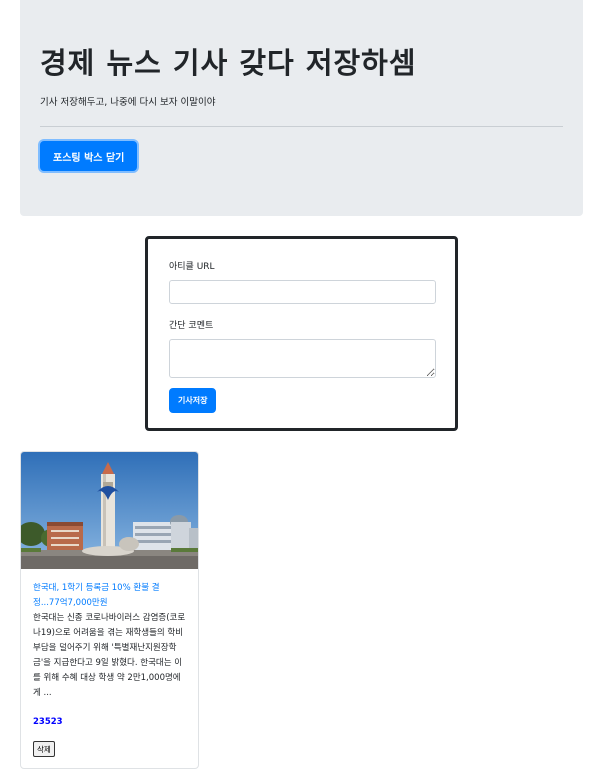  What do you see at coordinates (191, 326) in the screenshot?
I see `comment-label: 간단 코멘트` at bounding box center [191, 326].